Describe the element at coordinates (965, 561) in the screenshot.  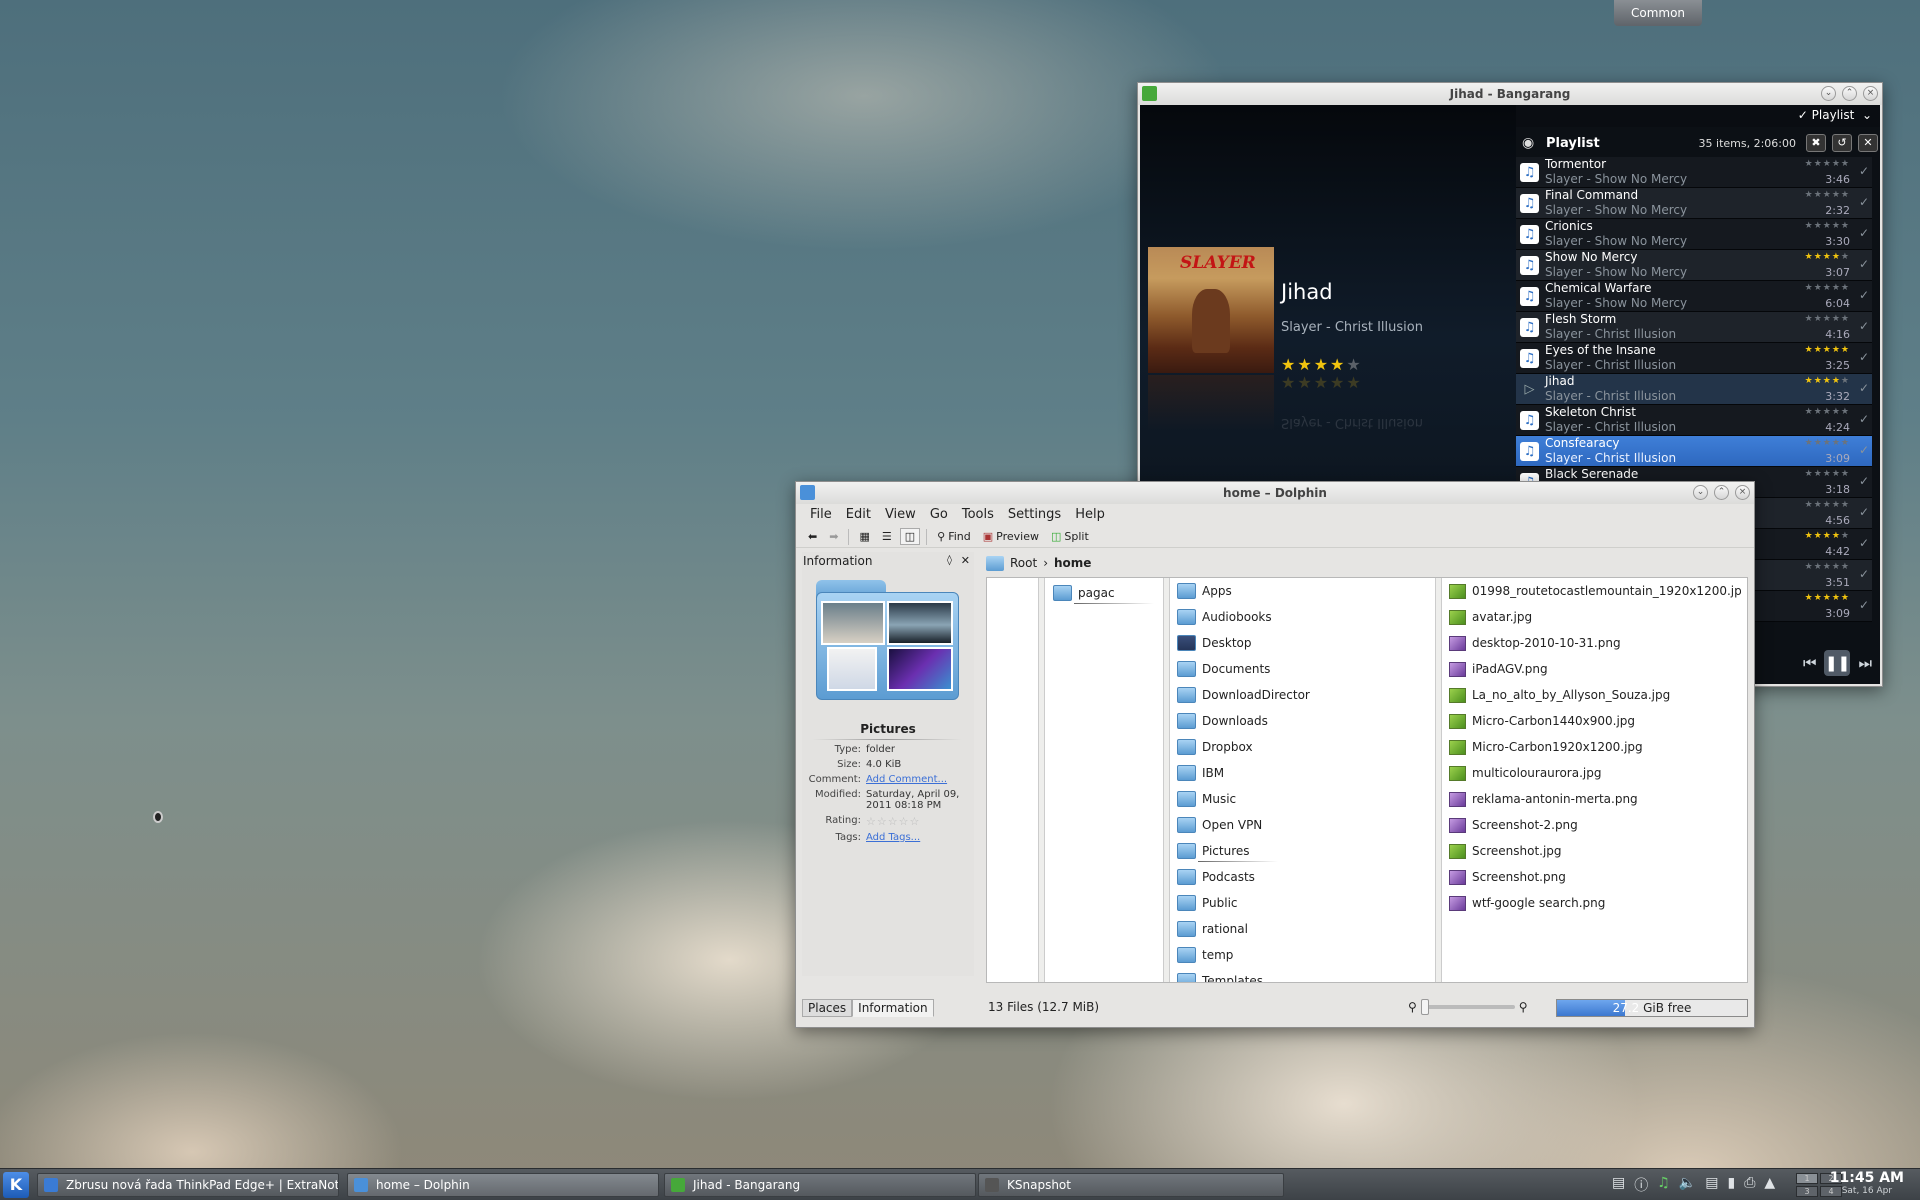
I see `close-panel-icon: ✕` at that location.